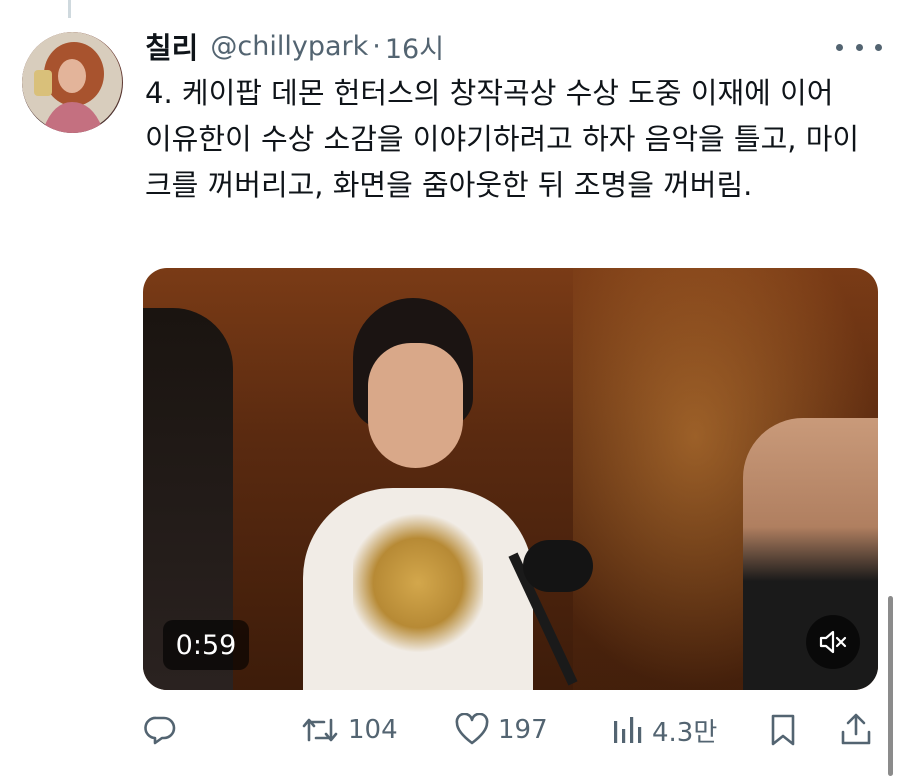  Describe the element at coordinates (685, 732) in the screenshot. I see `views-count: 4.3만` at that location.